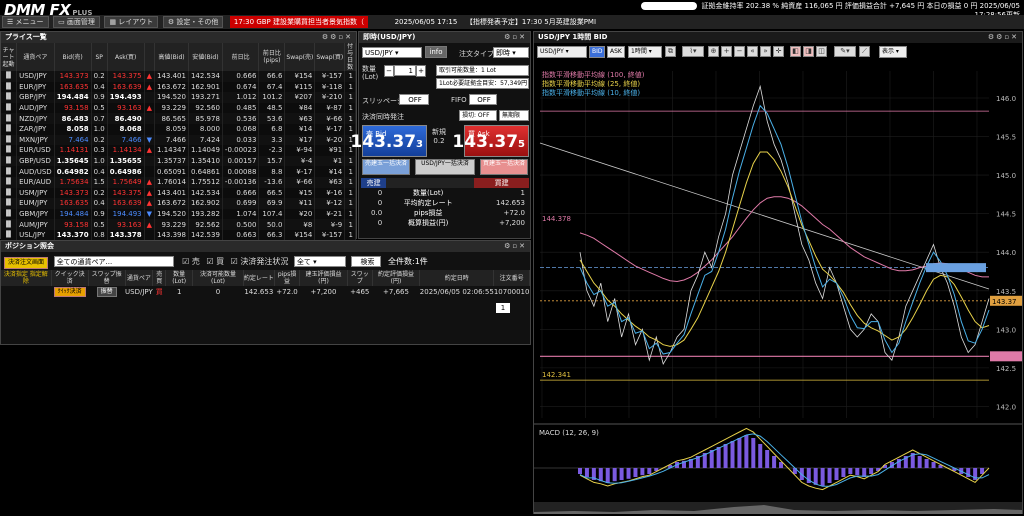  I want to click on period-select: 1時間 ▾, so click(645, 52).